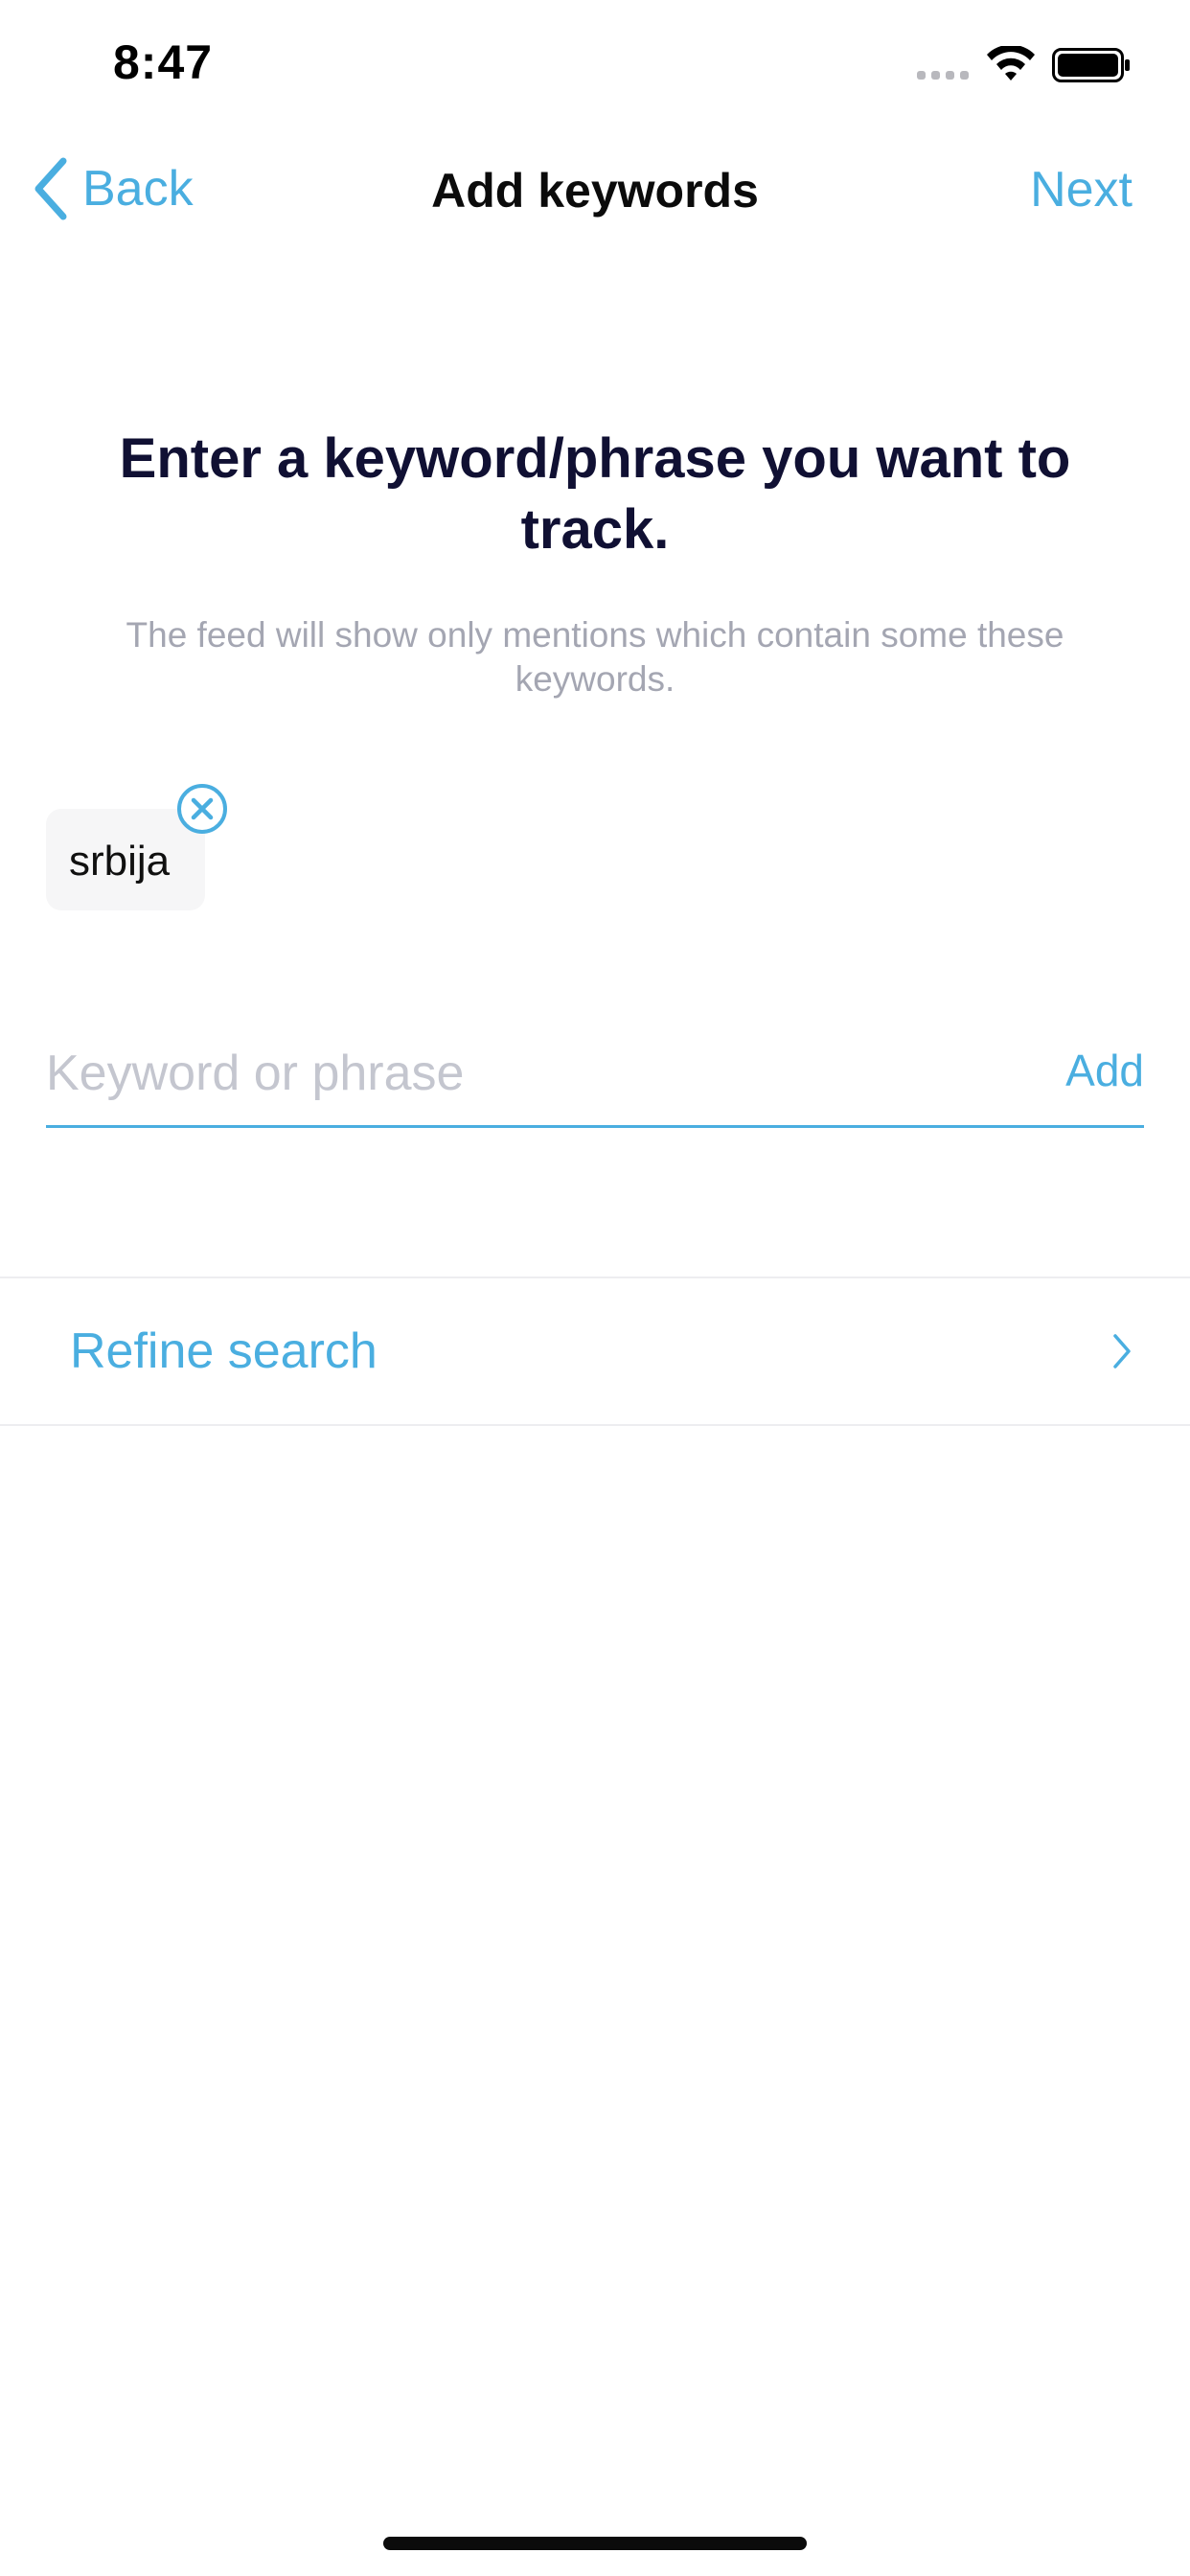 This screenshot has height=2576, width=1190. I want to click on navigation-bar: Back Add keywords Next, so click(595, 191).